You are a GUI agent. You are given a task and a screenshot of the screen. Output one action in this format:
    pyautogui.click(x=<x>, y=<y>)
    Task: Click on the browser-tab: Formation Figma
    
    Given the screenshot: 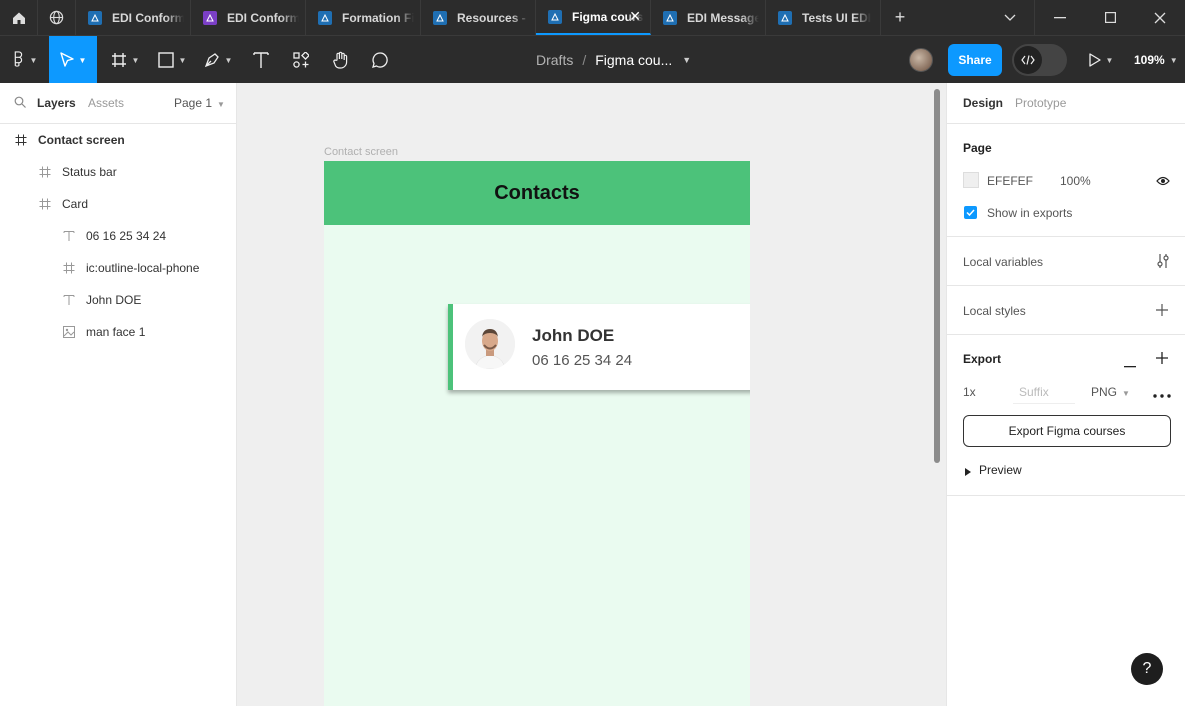 What is the action you would take?
    pyautogui.click(x=363, y=17)
    